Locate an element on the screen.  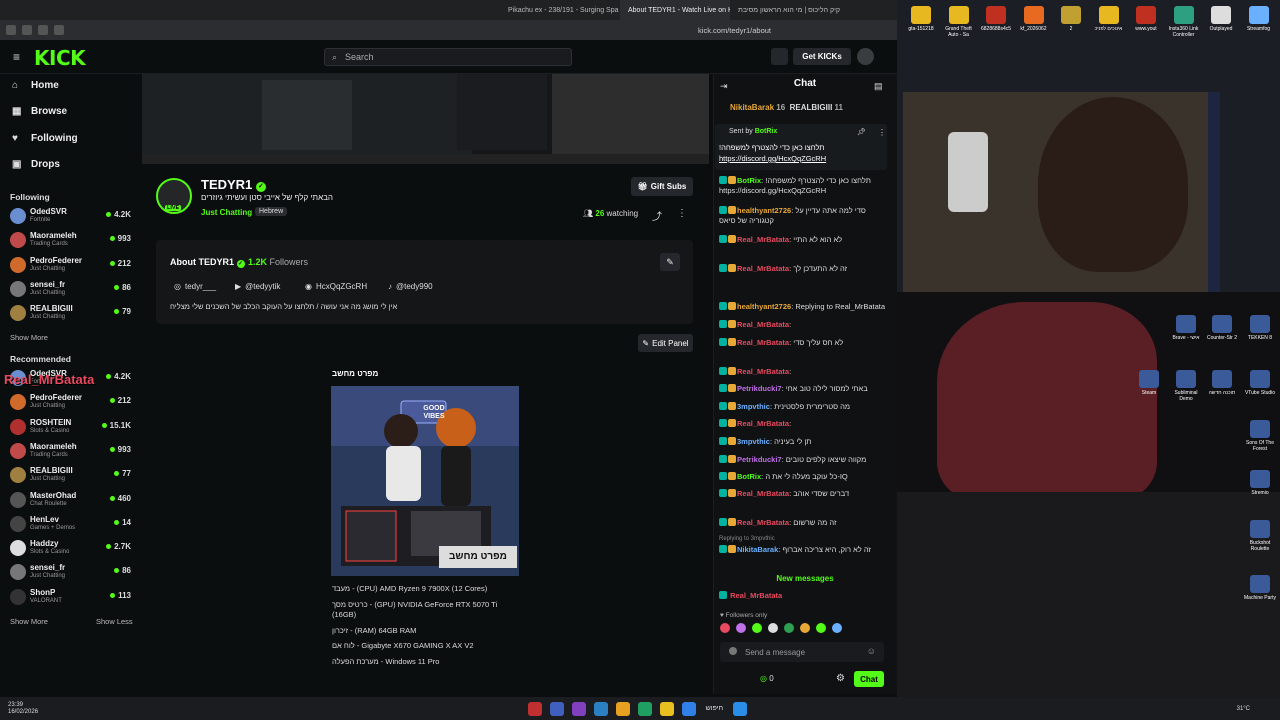
nav-following: ♥ Following is located at coordinates (45, 138).